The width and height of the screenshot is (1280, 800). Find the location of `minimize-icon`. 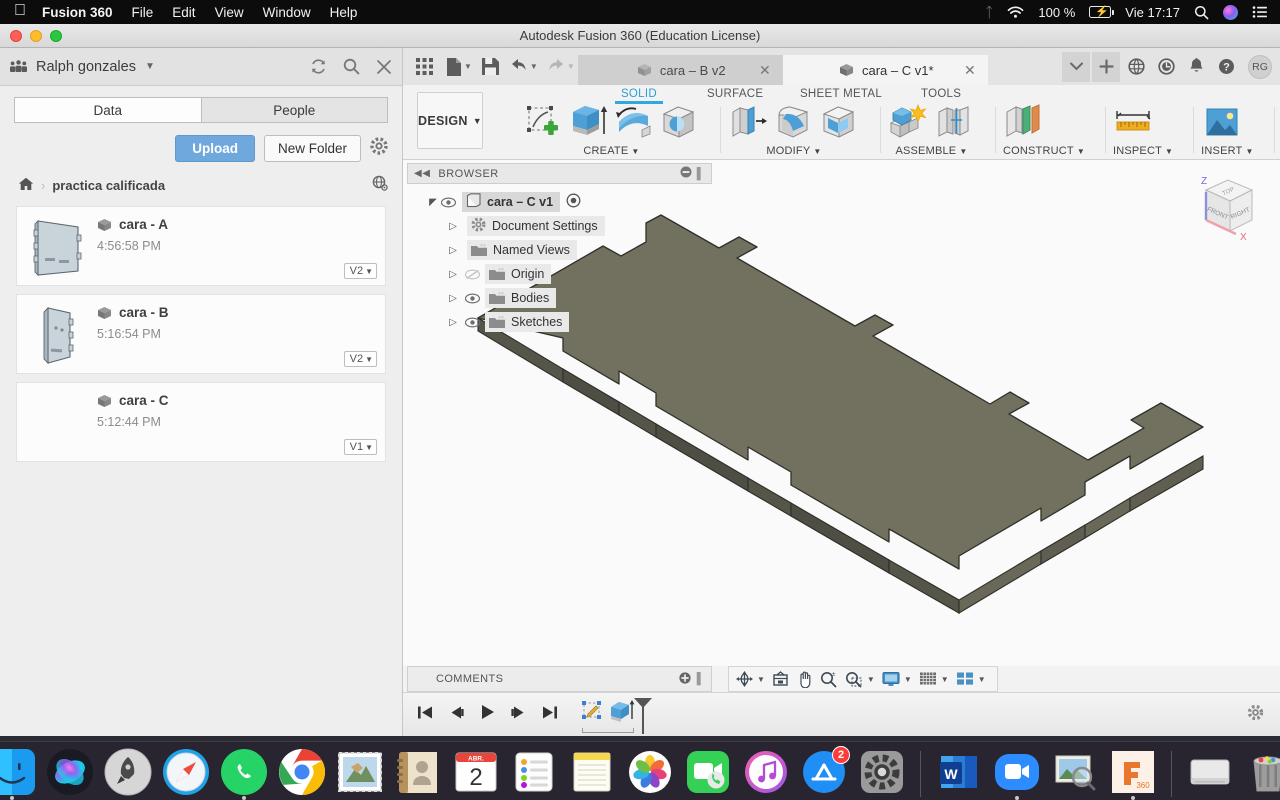

minimize-icon is located at coordinates (686, 173).